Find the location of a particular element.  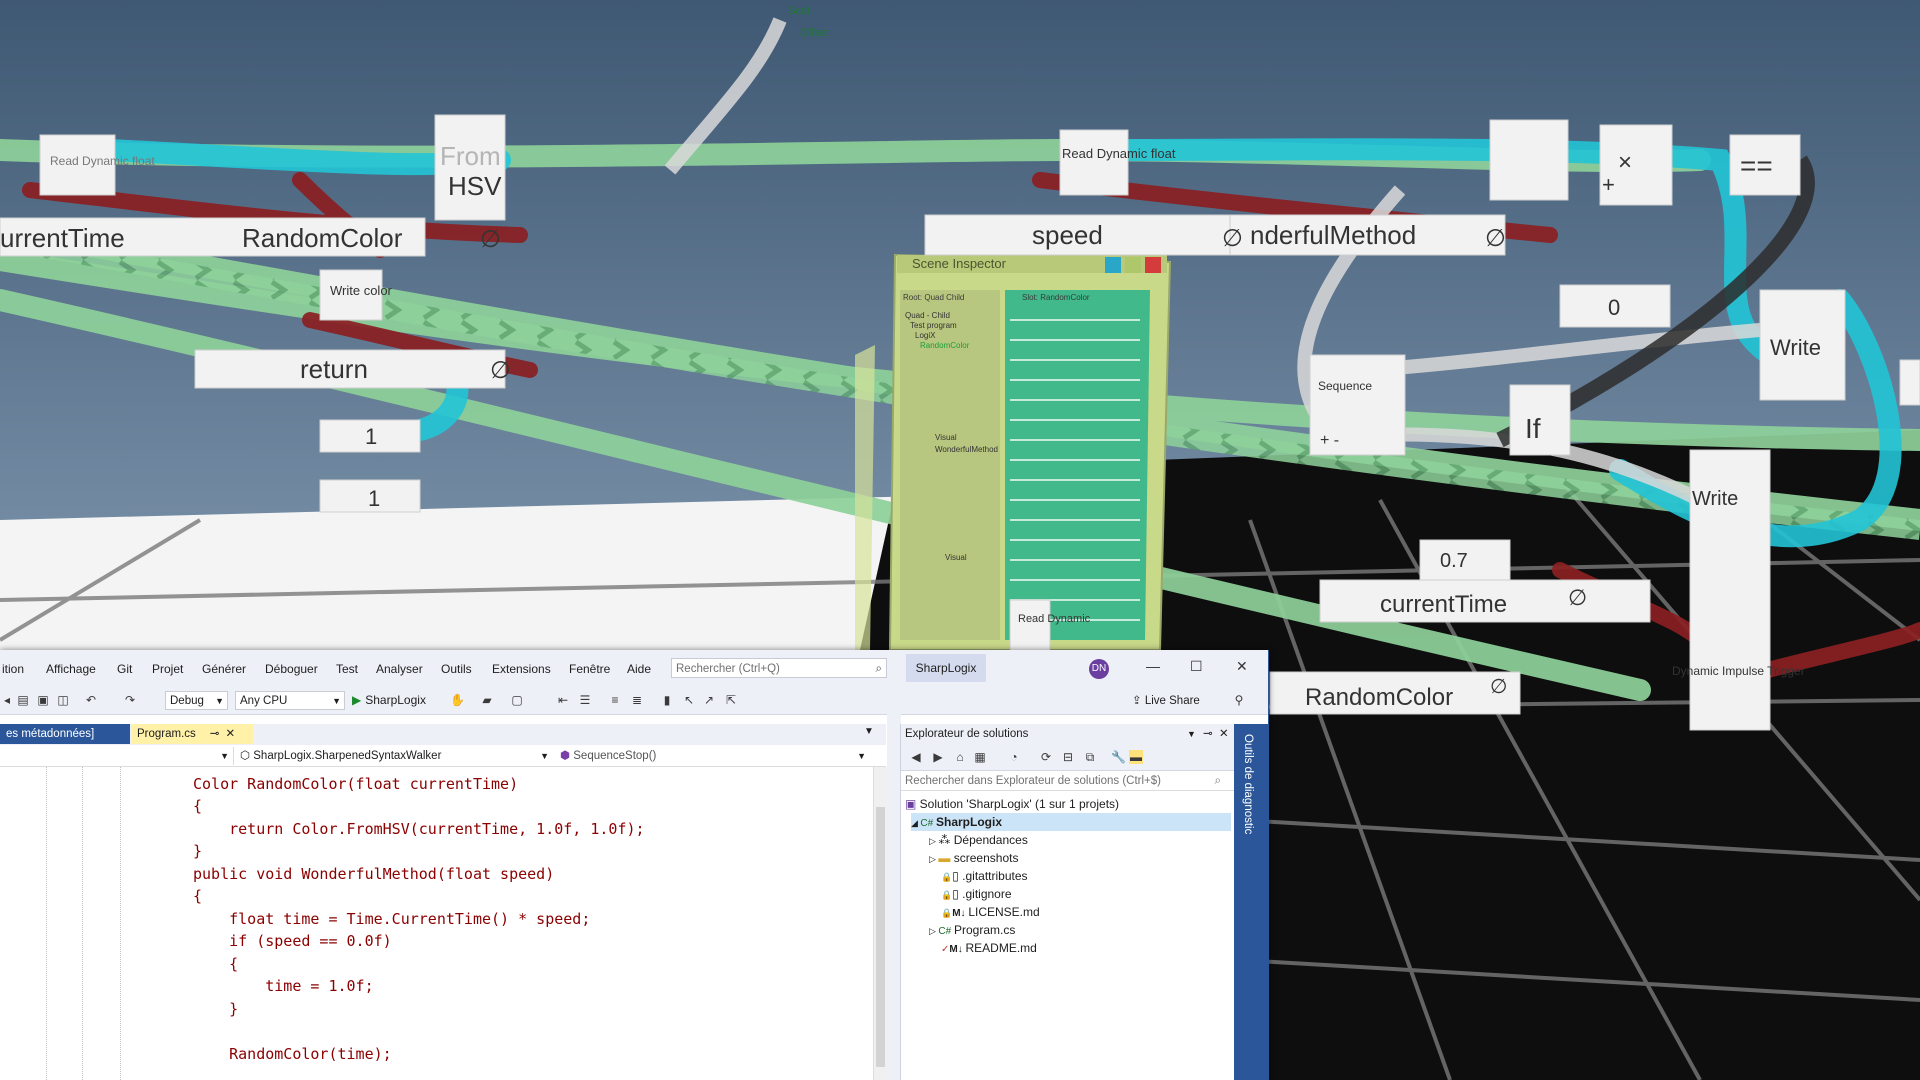

tab-metadata: es métadonnées] is located at coordinates (65, 734).